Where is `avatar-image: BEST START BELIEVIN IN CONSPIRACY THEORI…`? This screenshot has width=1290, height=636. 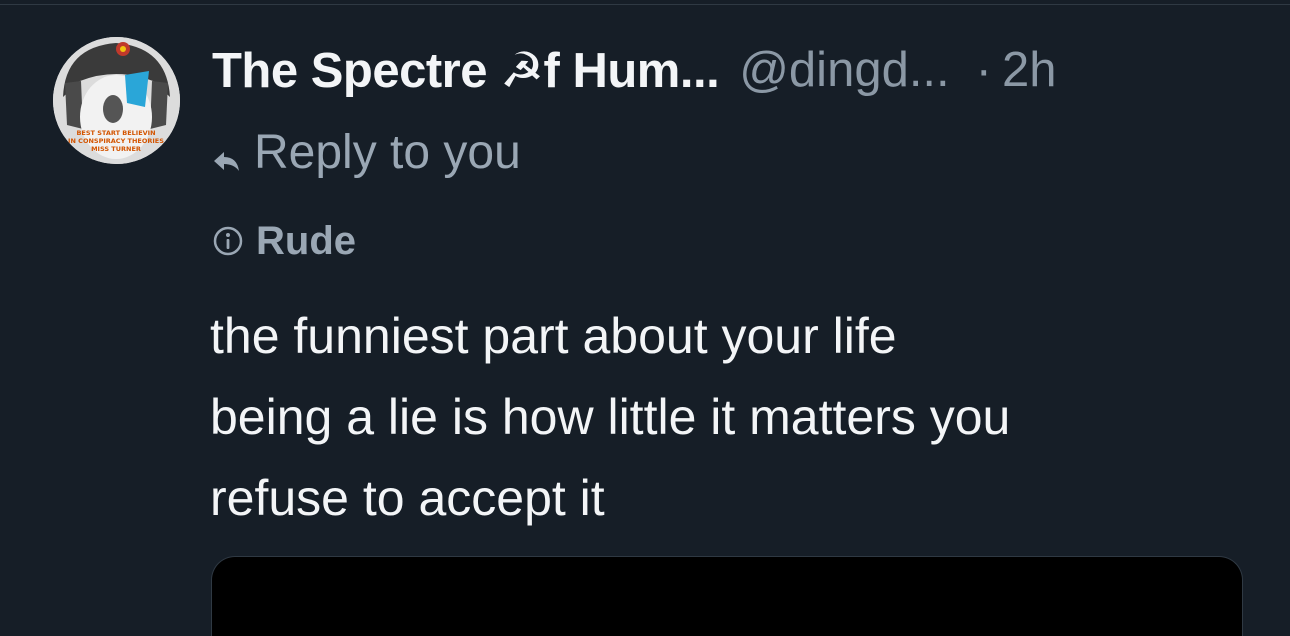
avatar-image: BEST START BELIEVIN IN CONSPIRACY THEORI… is located at coordinates (116, 100).